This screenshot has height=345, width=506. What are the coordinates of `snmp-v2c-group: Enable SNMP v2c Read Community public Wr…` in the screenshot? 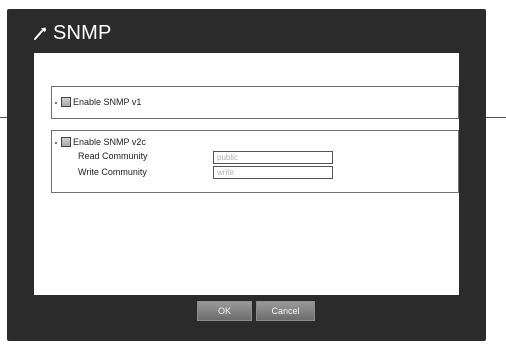 It's located at (255, 161).